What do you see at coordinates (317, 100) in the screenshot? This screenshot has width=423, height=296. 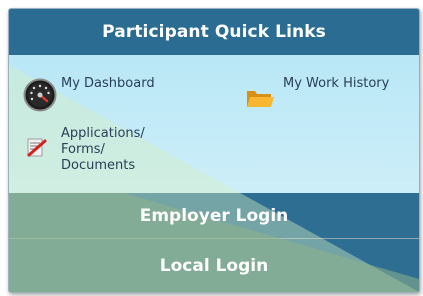 I see `my-work-history-link: My Work History` at bounding box center [317, 100].